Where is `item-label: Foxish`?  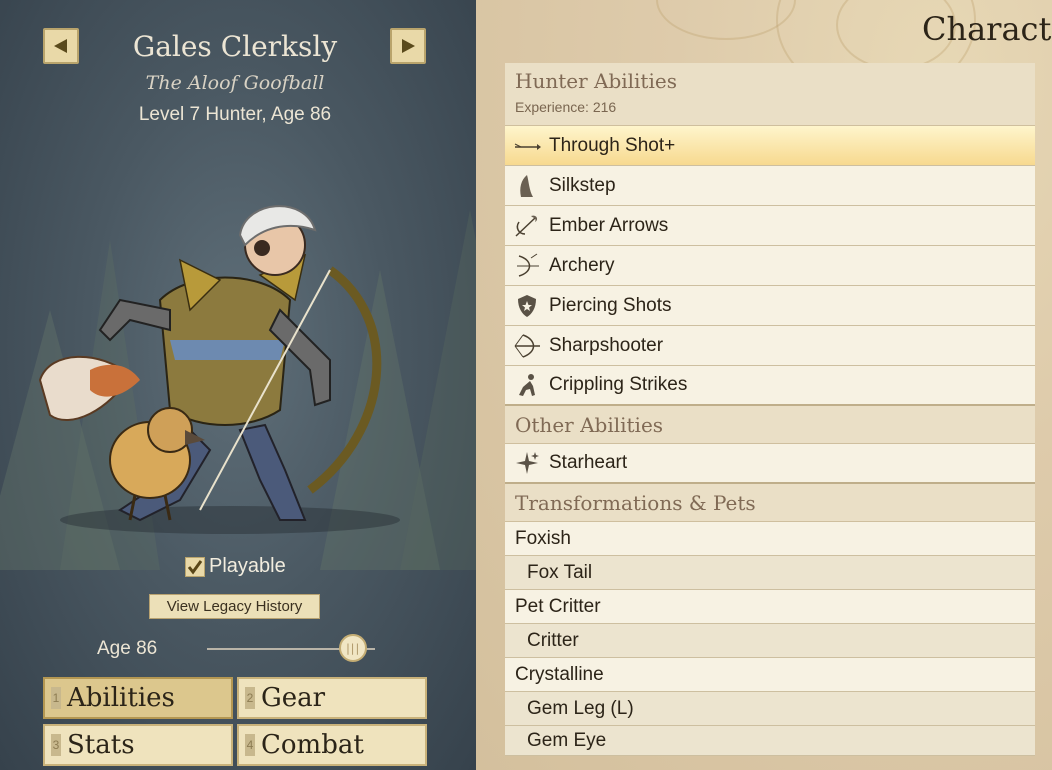 item-label: Foxish is located at coordinates (543, 538).